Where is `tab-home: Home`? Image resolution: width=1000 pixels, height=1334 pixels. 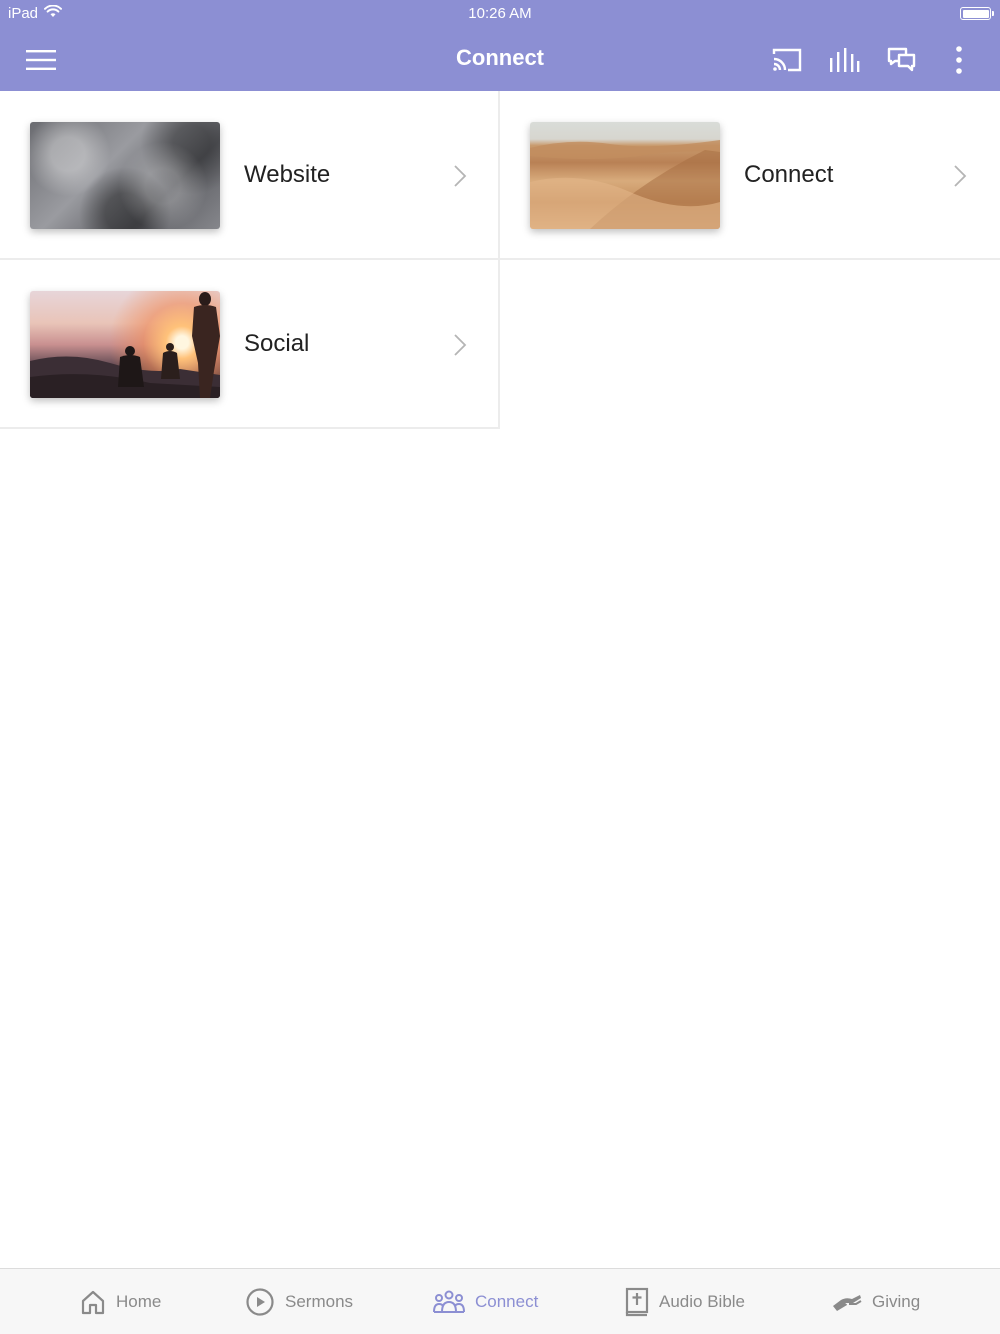
tab-home: Home is located at coordinates (120, 1301).